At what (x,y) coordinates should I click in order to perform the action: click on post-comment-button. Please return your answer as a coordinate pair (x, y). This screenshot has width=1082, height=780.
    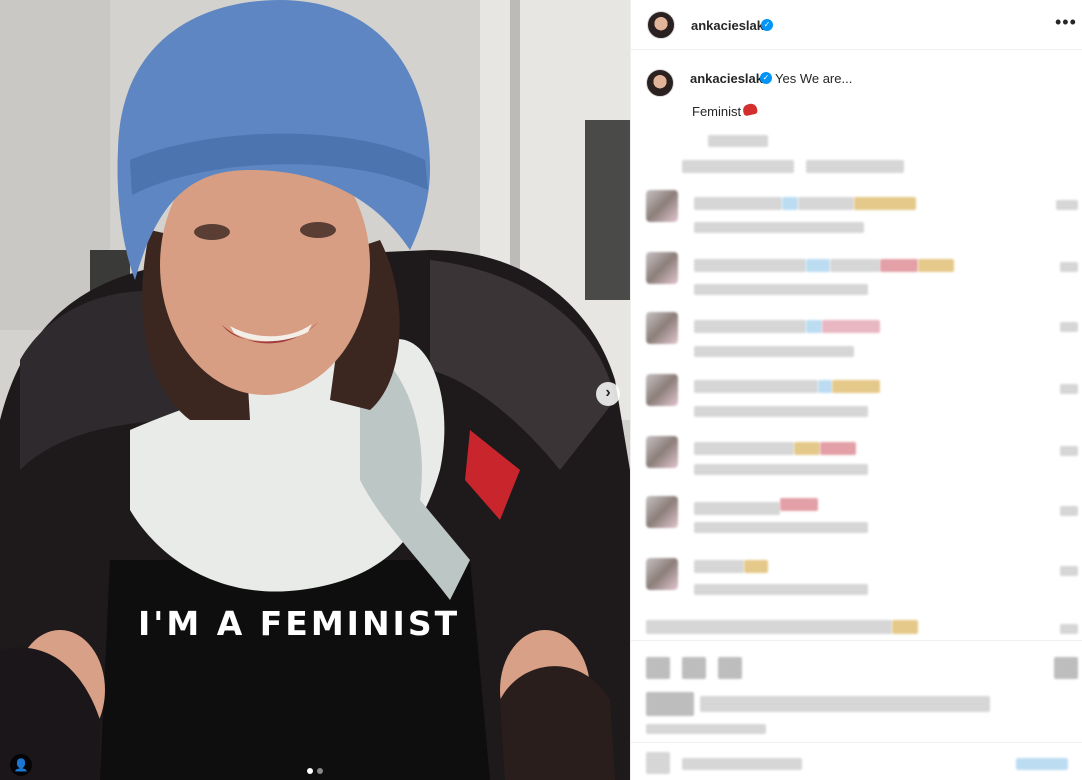
    Looking at the image, I should click on (1042, 764).